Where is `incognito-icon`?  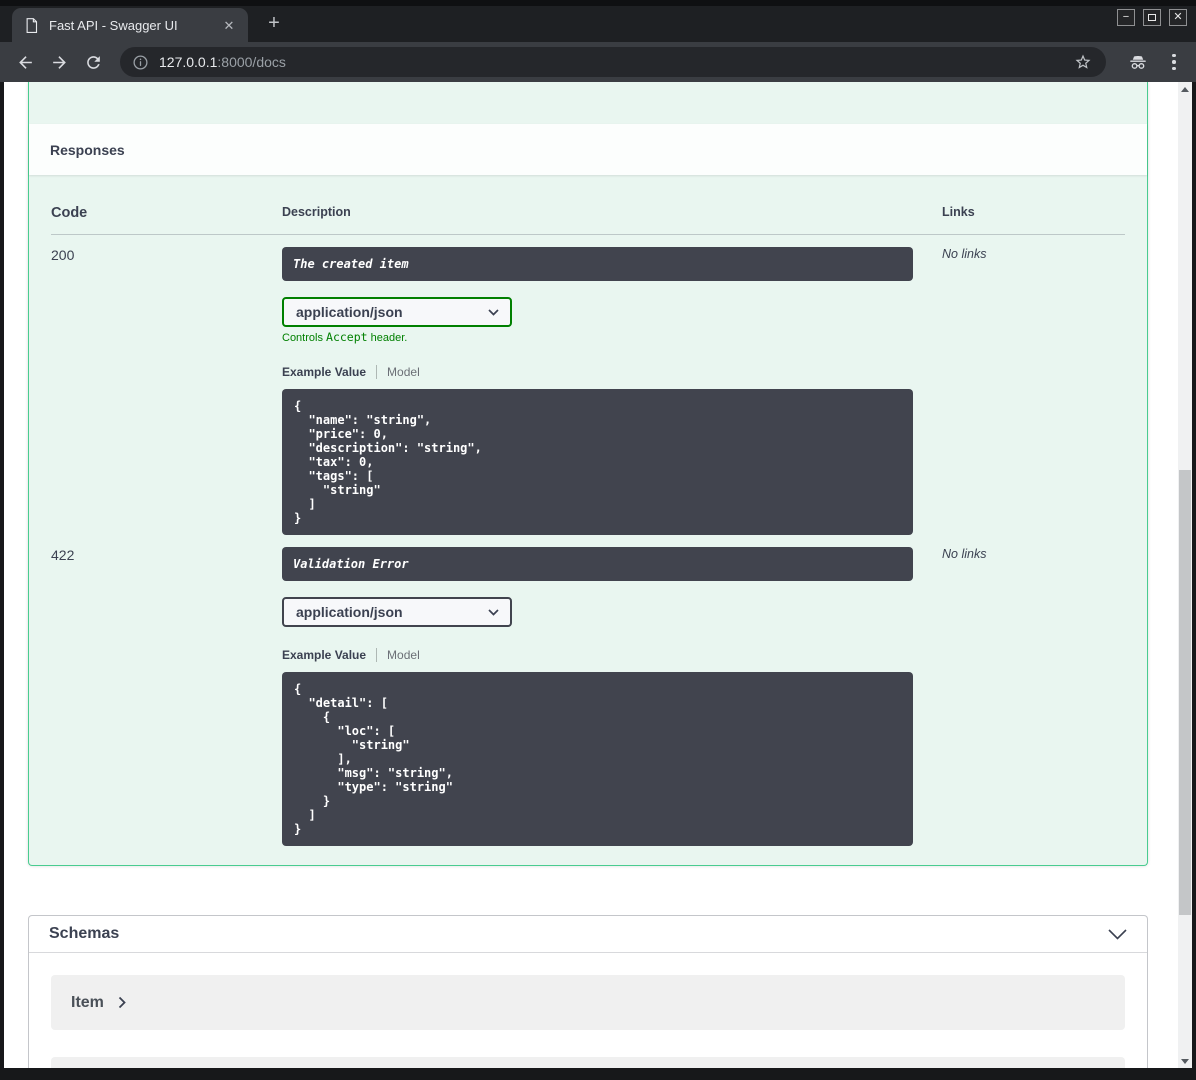 incognito-icon is located at coordinates (1138, 62).